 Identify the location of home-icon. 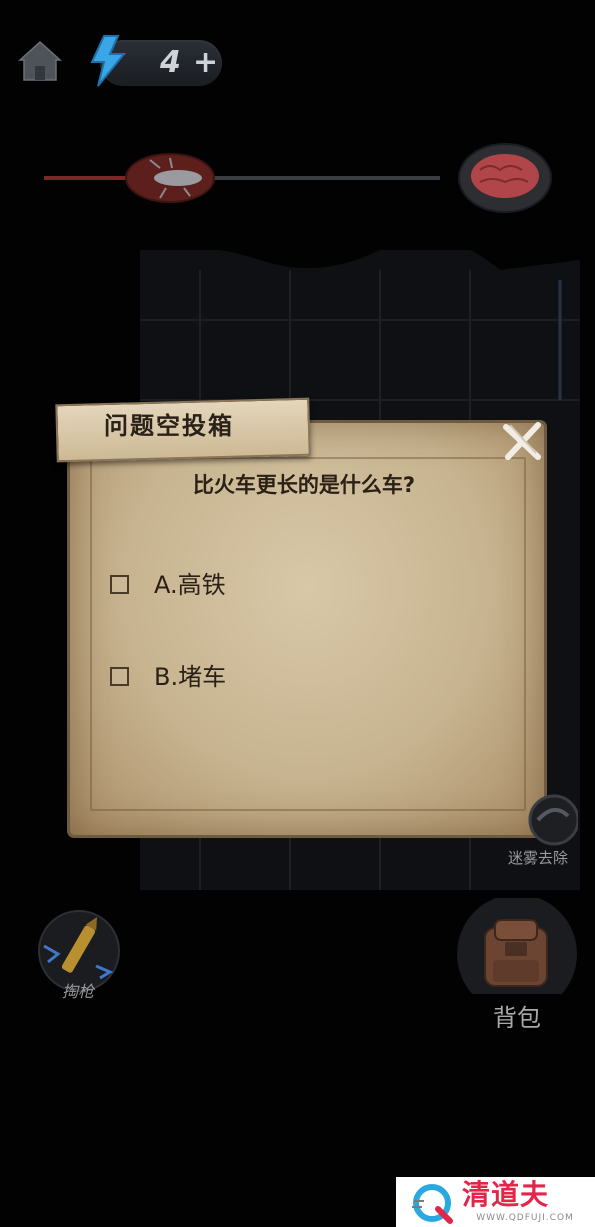
(40, 60).